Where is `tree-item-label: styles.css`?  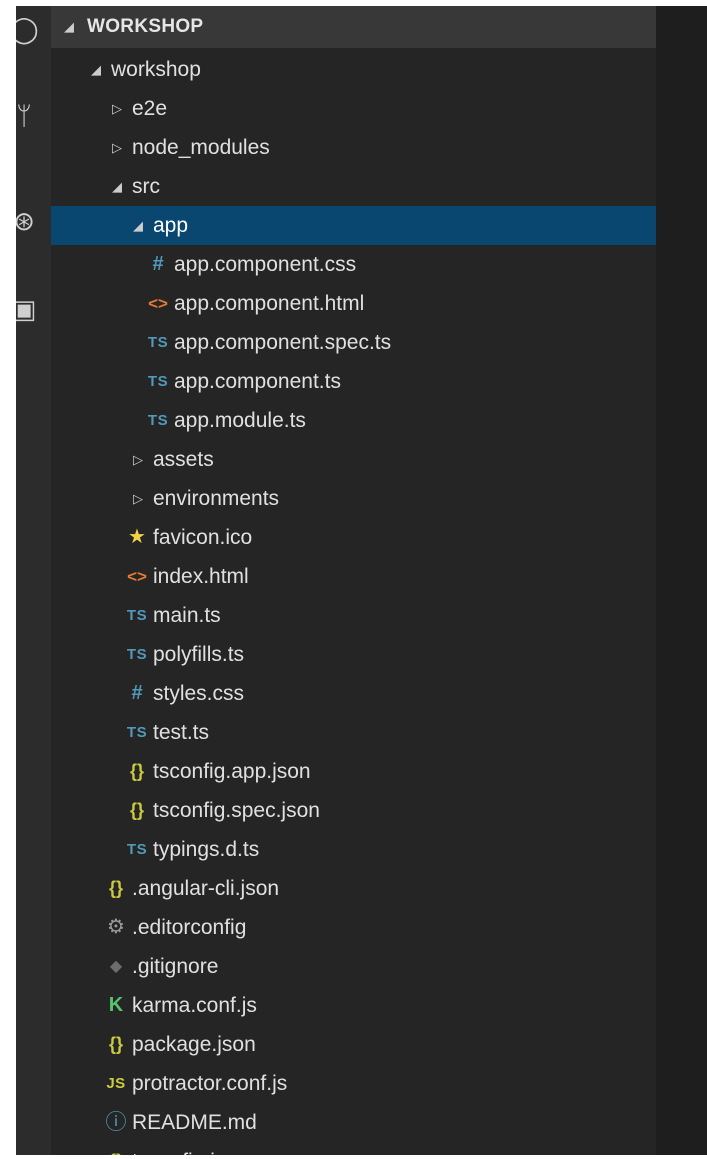
tree-item-label: styles.css is located at coordinates (199, 693).